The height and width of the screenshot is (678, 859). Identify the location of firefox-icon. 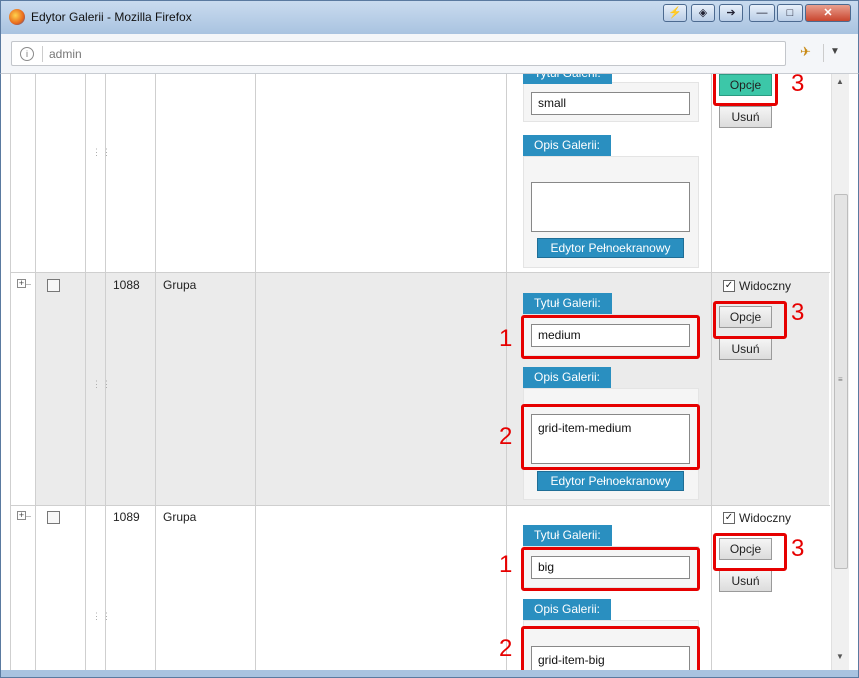
(17, 17).